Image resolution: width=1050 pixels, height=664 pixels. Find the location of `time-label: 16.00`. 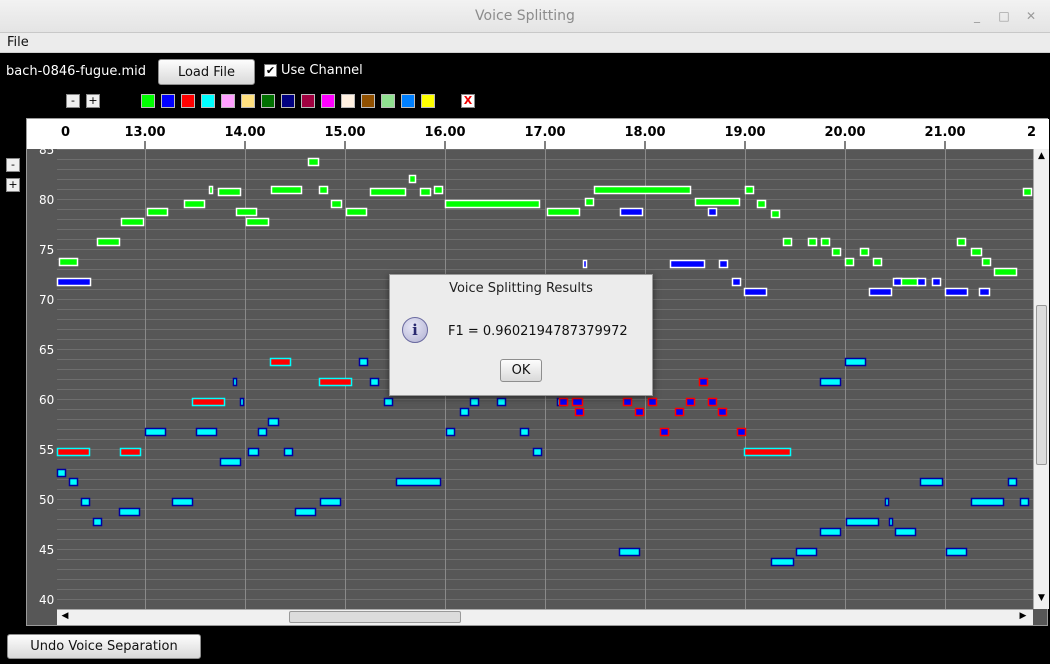

time-label: 16.00 is located at coordinates (444, 132).